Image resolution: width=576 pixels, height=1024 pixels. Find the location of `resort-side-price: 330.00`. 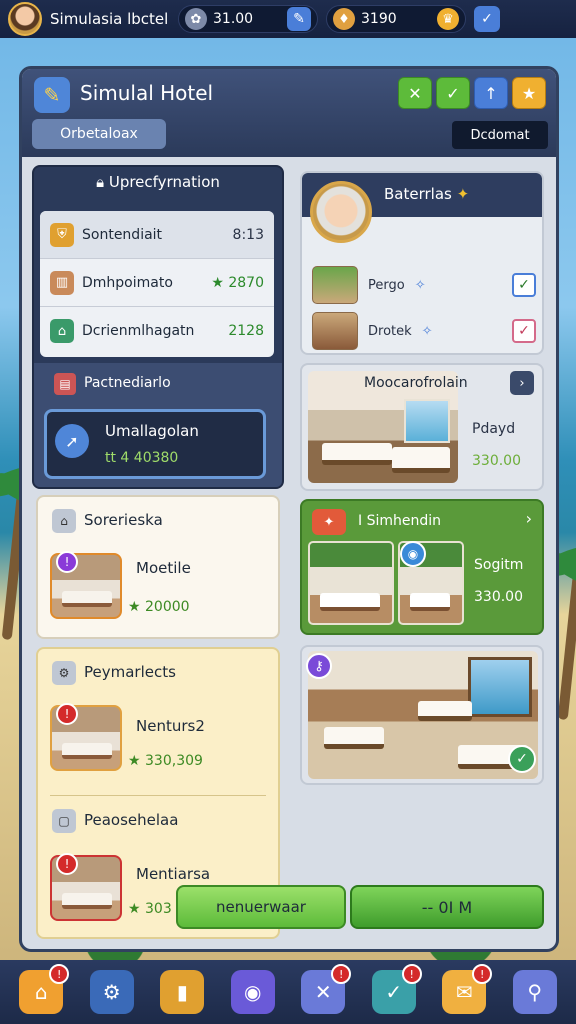

resort-side-price: 330.00 is located at coordinates (498, 597).